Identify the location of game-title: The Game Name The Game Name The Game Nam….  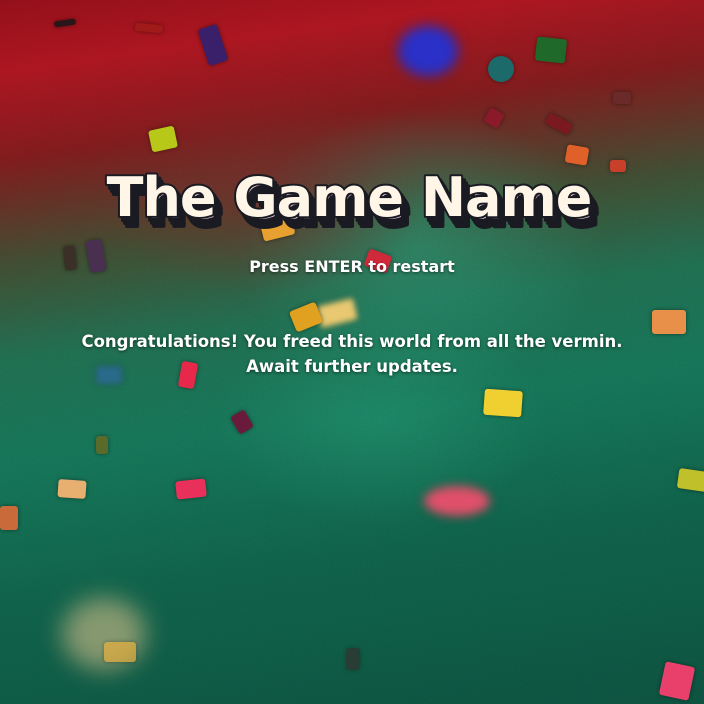
(352, 200).